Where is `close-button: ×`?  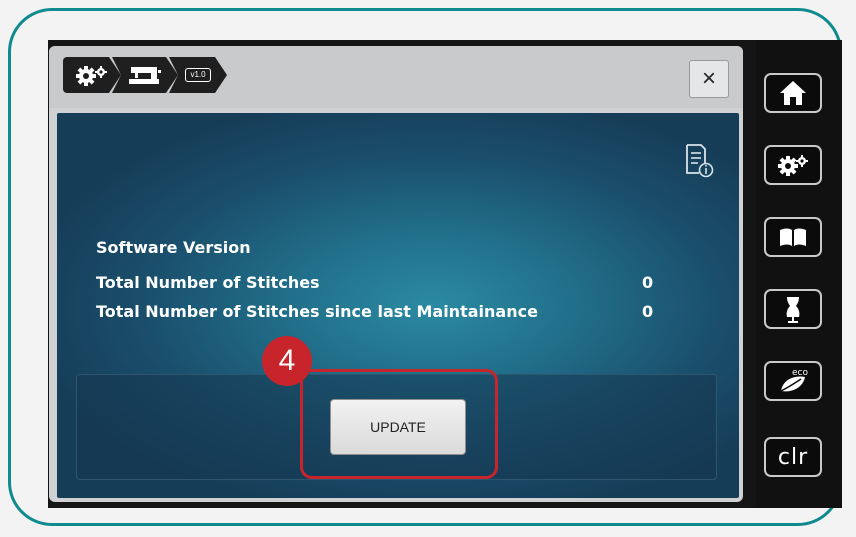 close-button: × is located at coordinates (709, 79).